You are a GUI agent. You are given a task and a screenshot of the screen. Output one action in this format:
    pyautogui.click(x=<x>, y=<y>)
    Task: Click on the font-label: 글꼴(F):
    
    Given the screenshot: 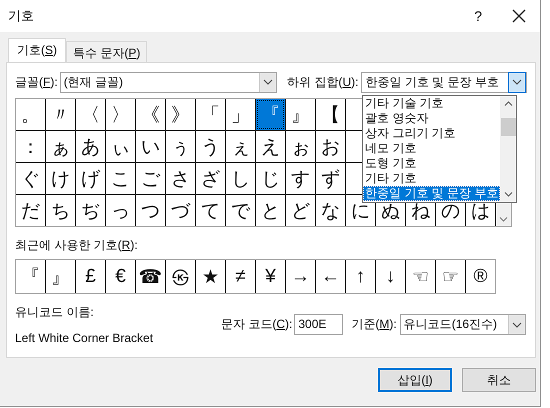 What is the action you would take?
    pyautogui.click(x=36, y=82)
    